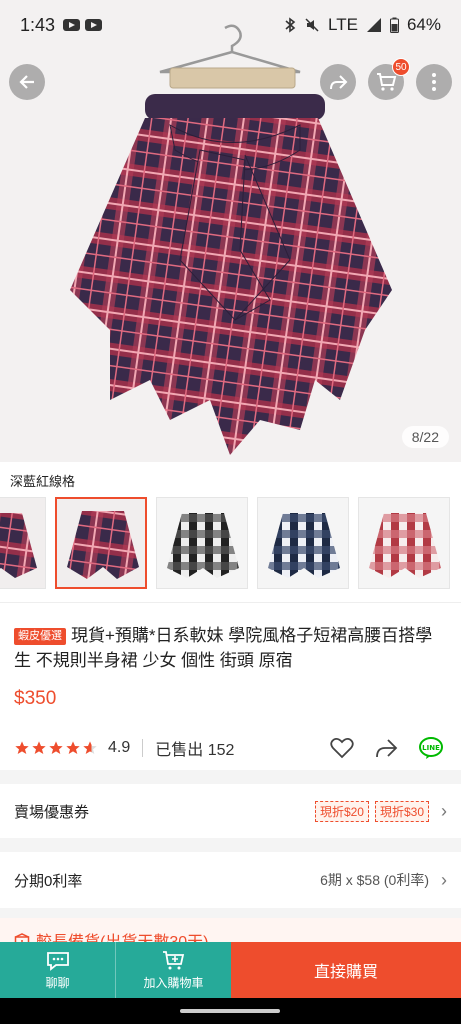 This screenshot has width=461, height=1024. What do you see at coordinates (90, 747) in the screenshot?
I see `star-half-icon` at bounding box center [90, 747].